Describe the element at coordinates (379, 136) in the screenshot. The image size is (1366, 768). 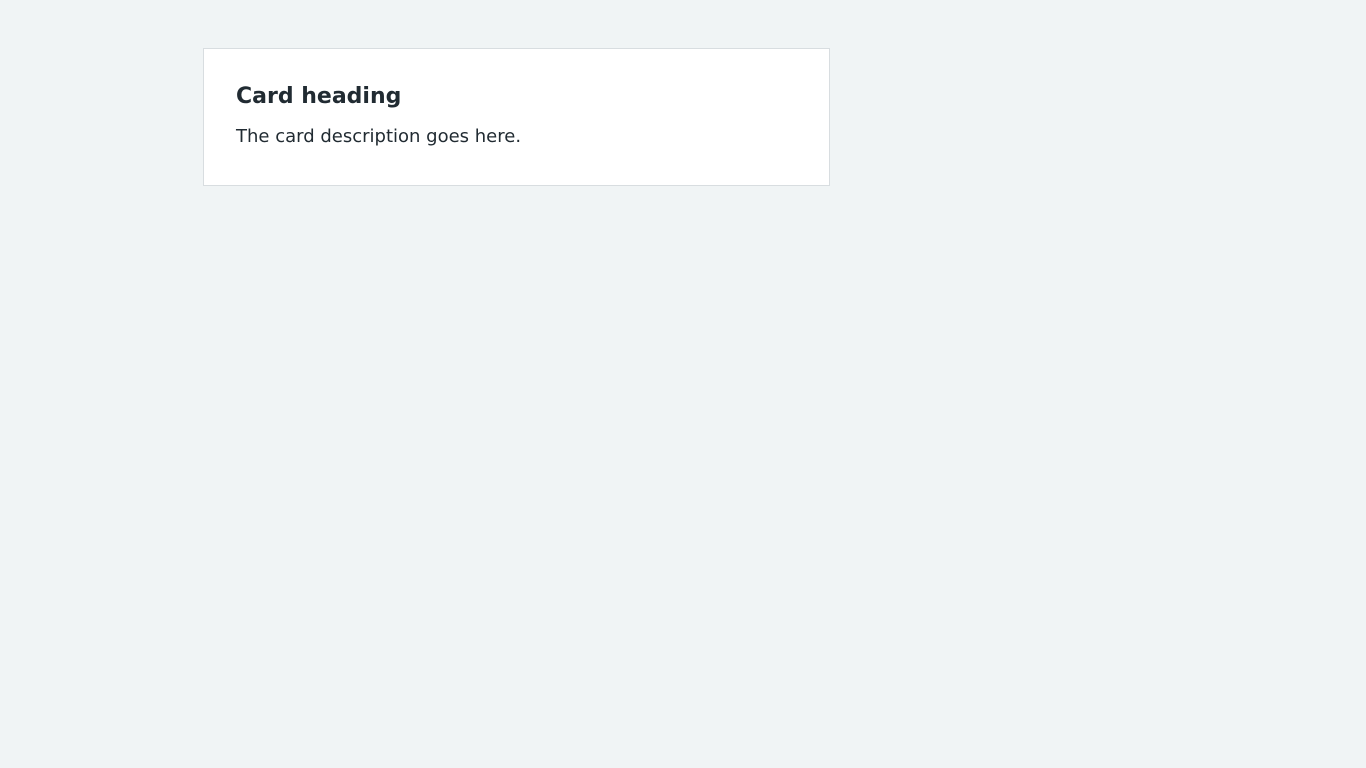
I see `card-description: The card description goes here.` at that location.